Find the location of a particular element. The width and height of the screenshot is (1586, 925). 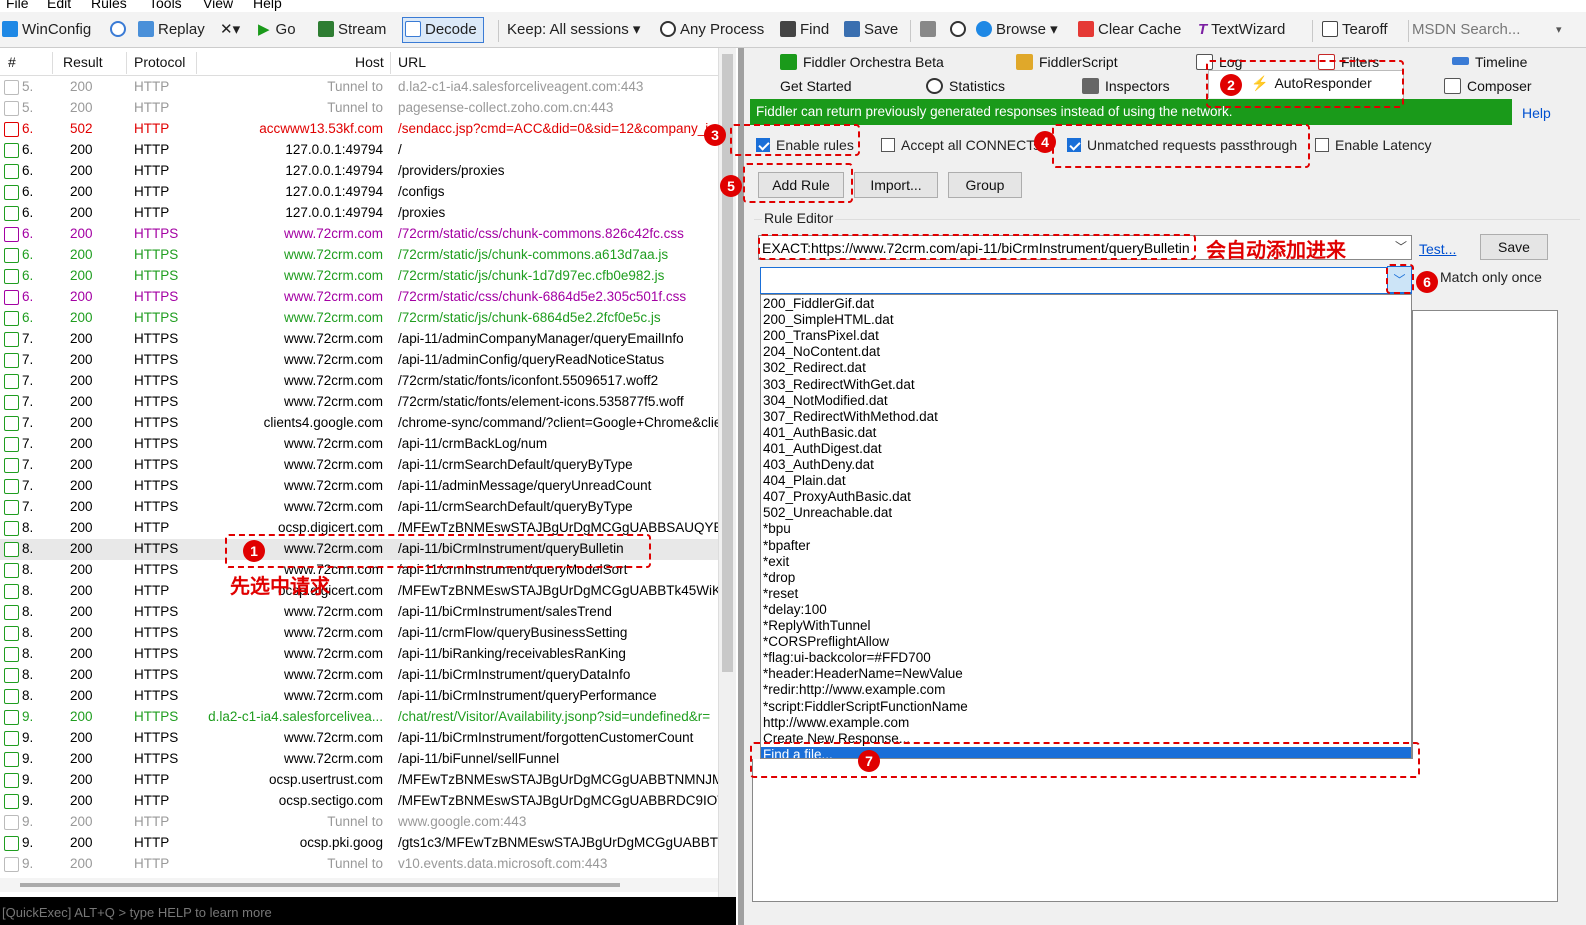

col-protocol: Protocol is located at coordinates (159, 62).